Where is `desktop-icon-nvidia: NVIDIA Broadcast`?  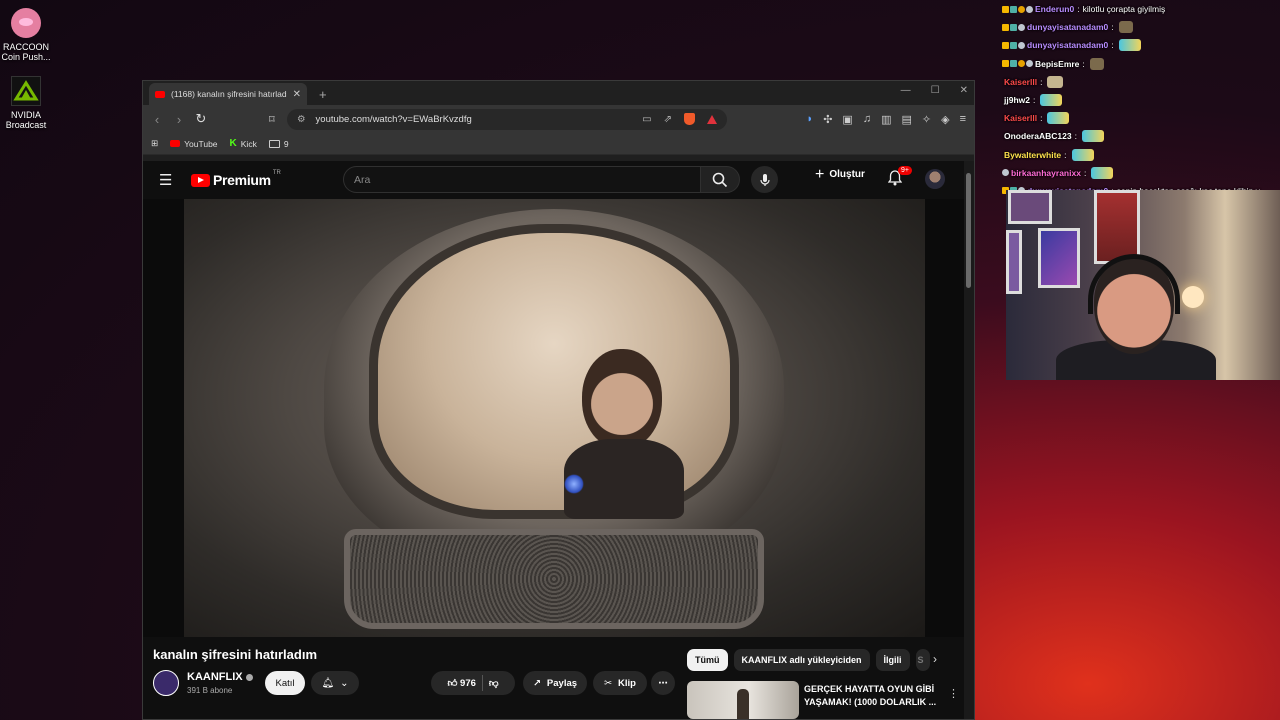 desktop-icon-nvidia: NVIDIA Broadcast is located at coordinates (26, 103).